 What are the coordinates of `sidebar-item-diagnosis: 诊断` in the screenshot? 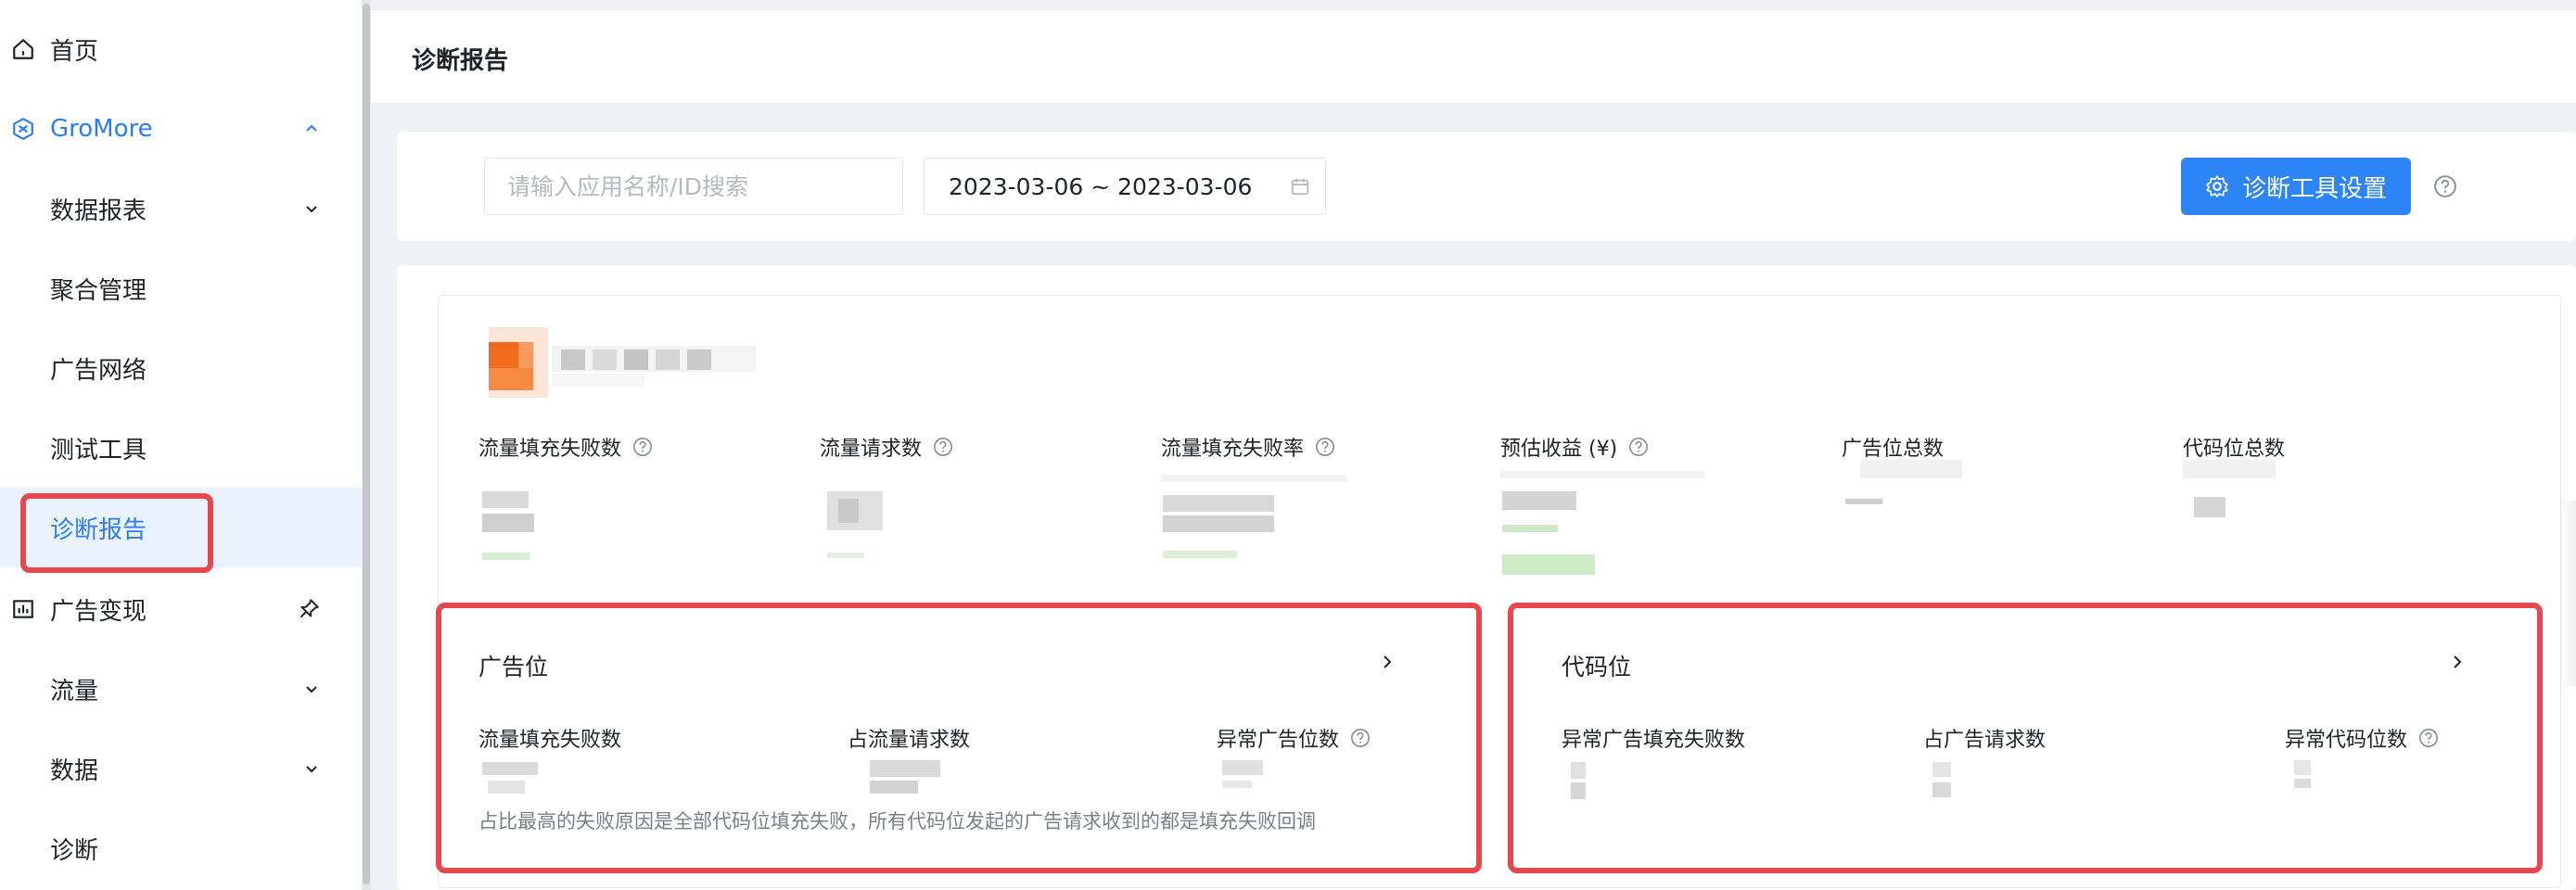 It's located at (181, 848).